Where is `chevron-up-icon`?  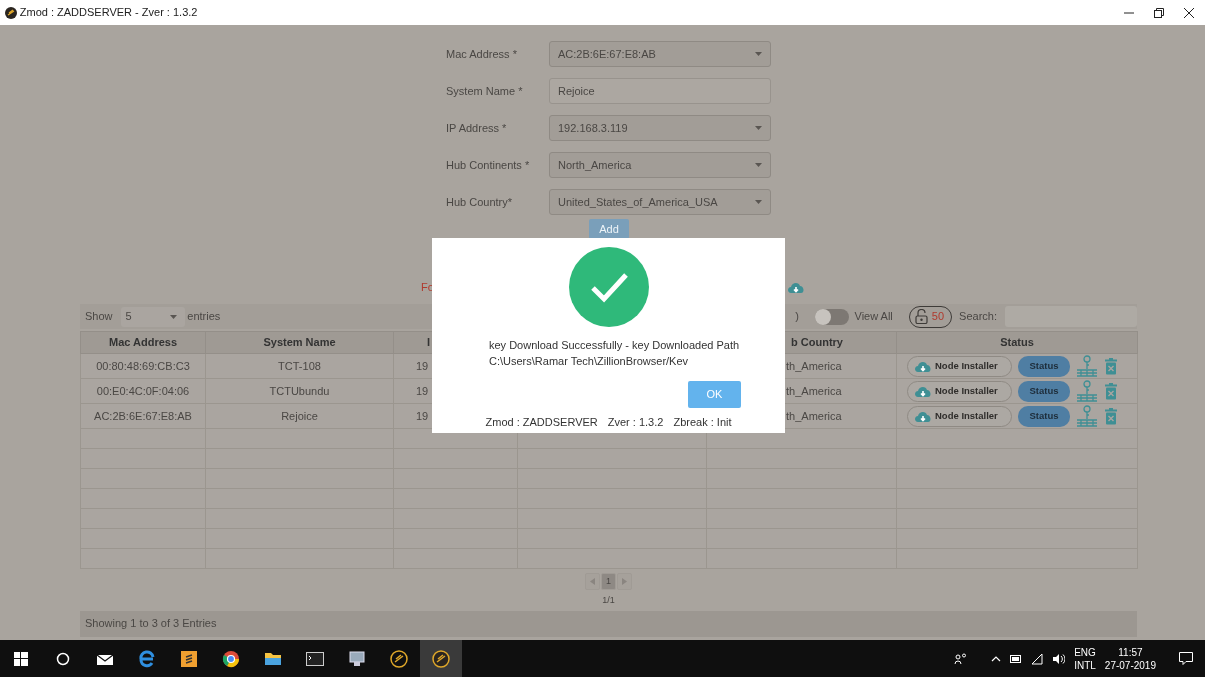 chevron-up-icon is located at coordinates (996, 658).